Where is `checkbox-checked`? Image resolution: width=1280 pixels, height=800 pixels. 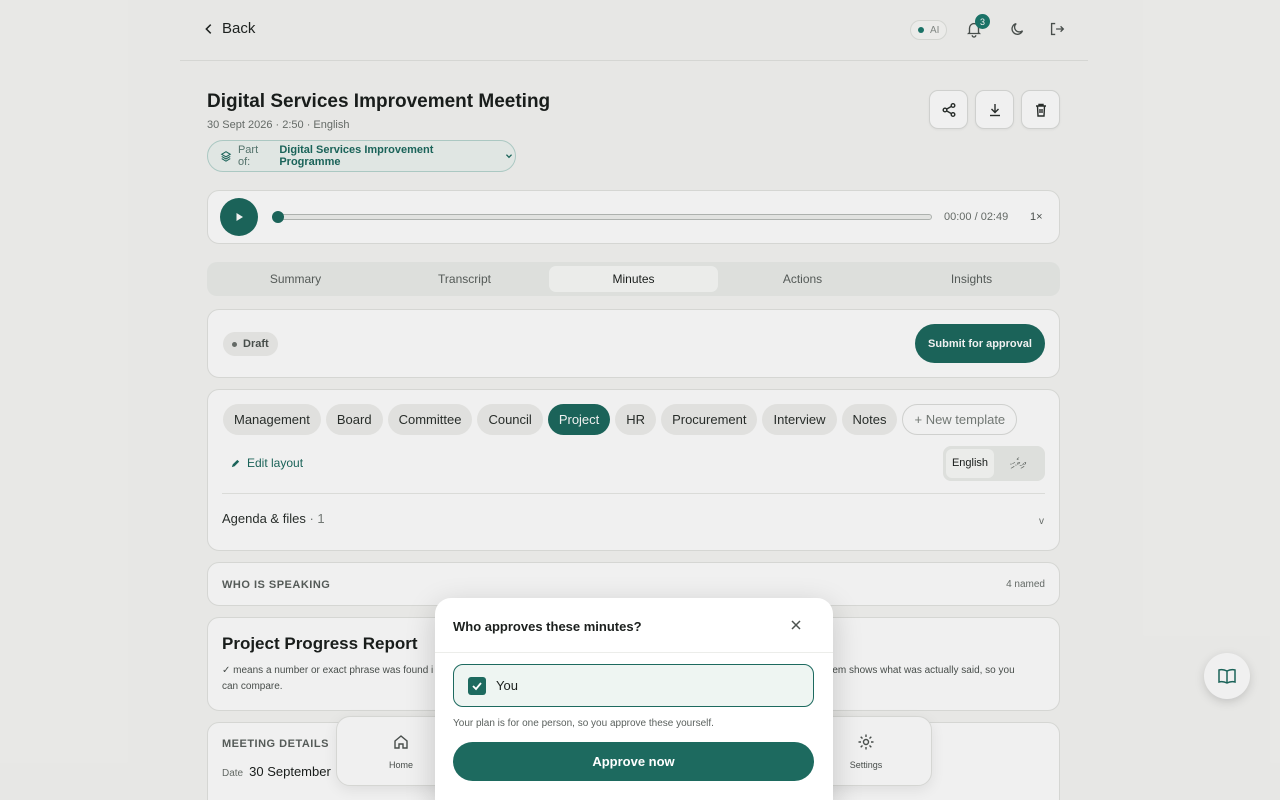
checkbox-checked is located at coordinates (477, 685).